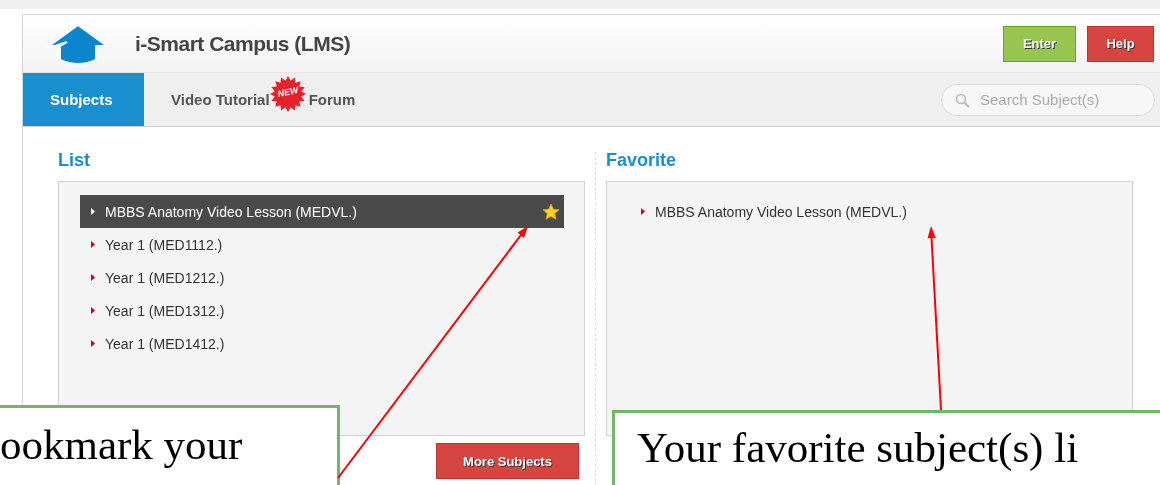 The height and width of the screenshot is (485, 1160). What do you see at coordinates (231, 211) in the screenshot?
I see `subject-label: MBBS Anatomy Video Lesson (MEDVL.)` at bounding box center [231, 211].